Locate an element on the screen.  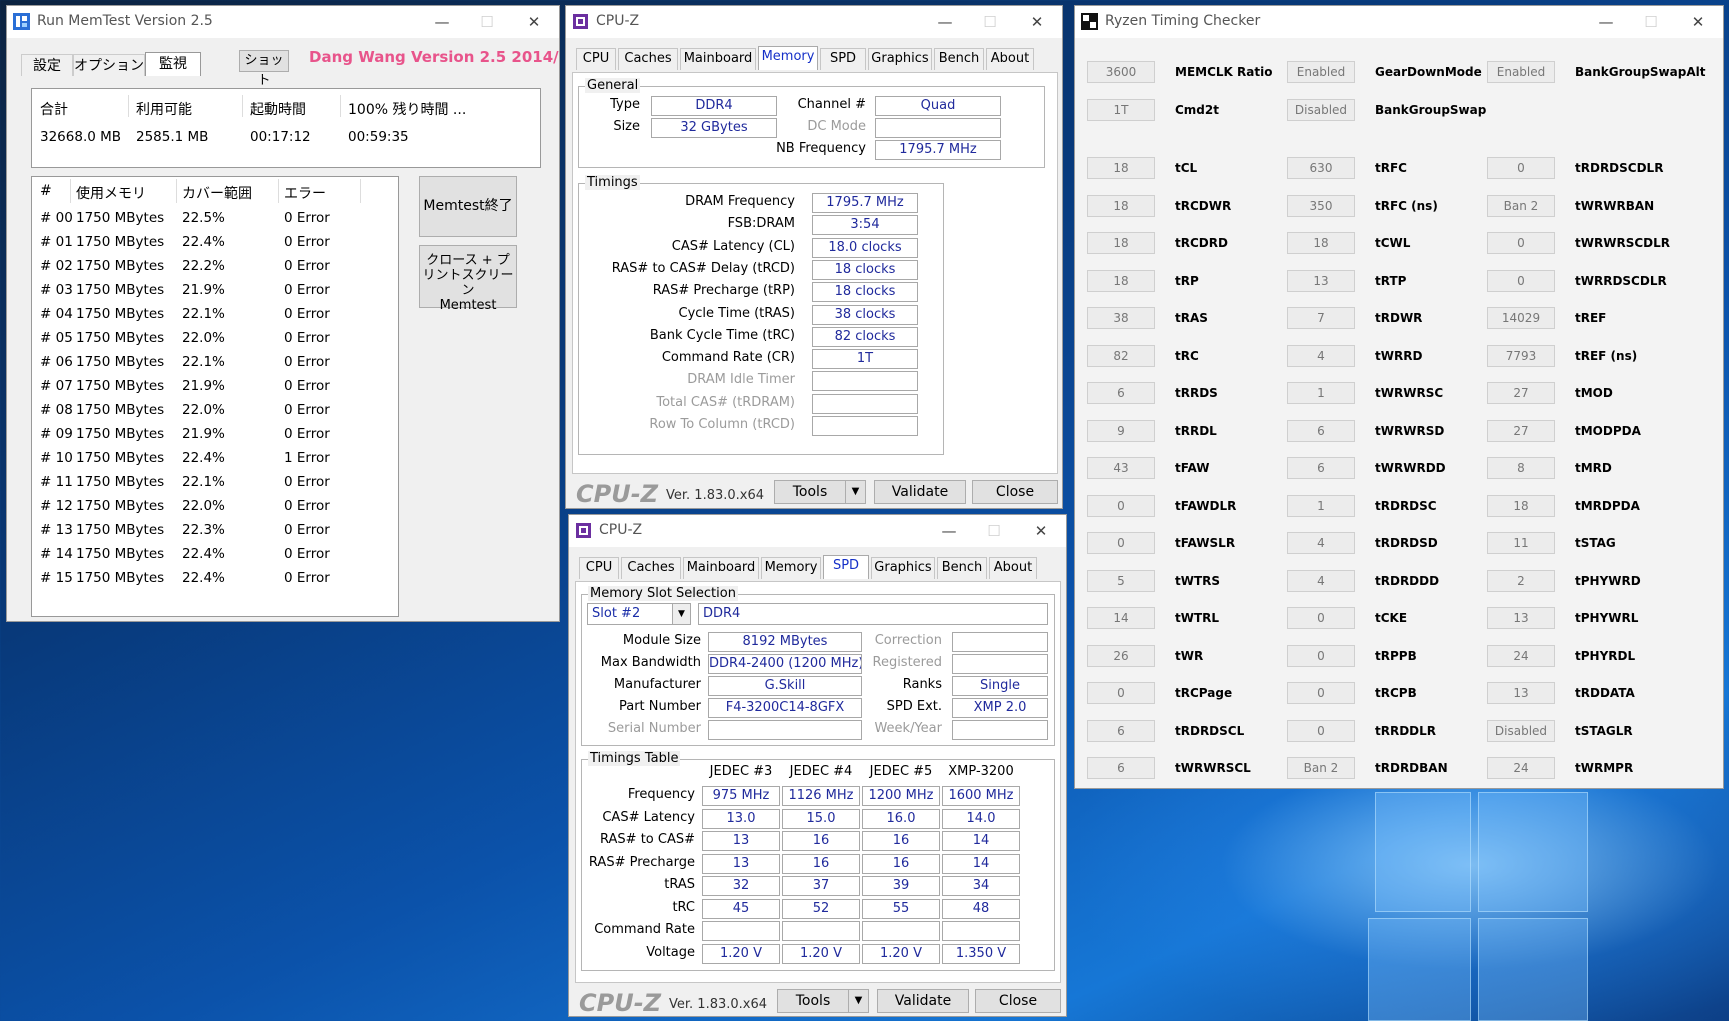
summary-header: 合計 is located at coordinates (54, 110).